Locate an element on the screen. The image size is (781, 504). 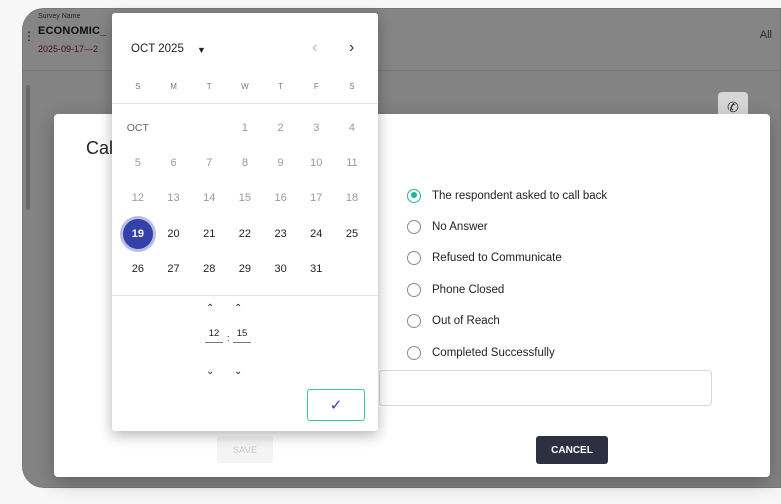
day-cell: 22 is located at coordinates (245, 234).